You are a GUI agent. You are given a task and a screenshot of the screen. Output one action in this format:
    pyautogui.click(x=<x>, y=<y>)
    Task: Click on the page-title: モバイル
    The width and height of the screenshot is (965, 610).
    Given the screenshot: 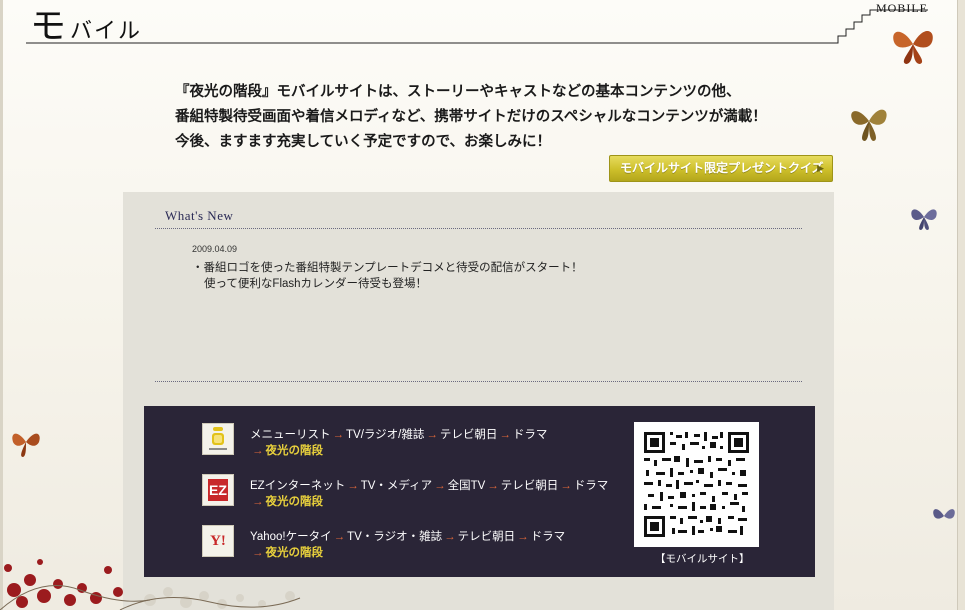 What is the action you would take?
    pyautogui.click(x=86, y=26)
    